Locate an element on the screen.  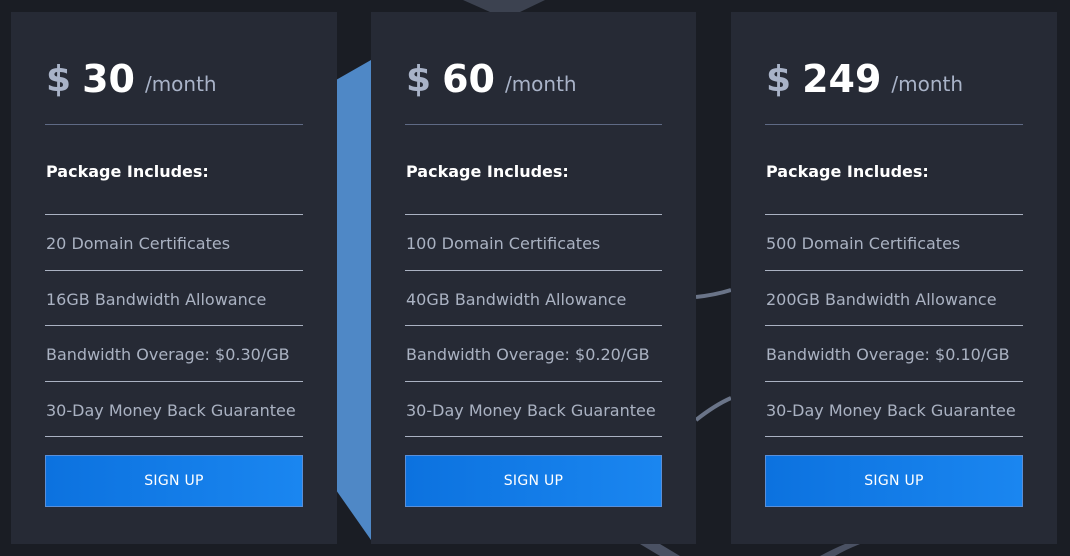
price-row: $ 30 /month is located at coordinates (174, 68).